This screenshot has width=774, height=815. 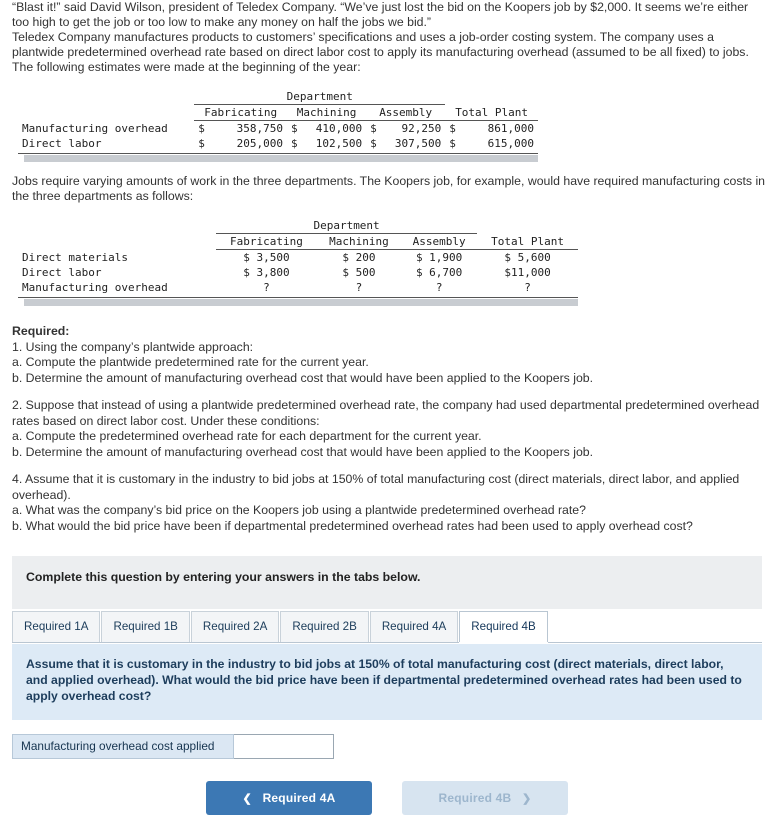 I want to click on tab-required-2a: Required 2A, so click(x=235, y=626).